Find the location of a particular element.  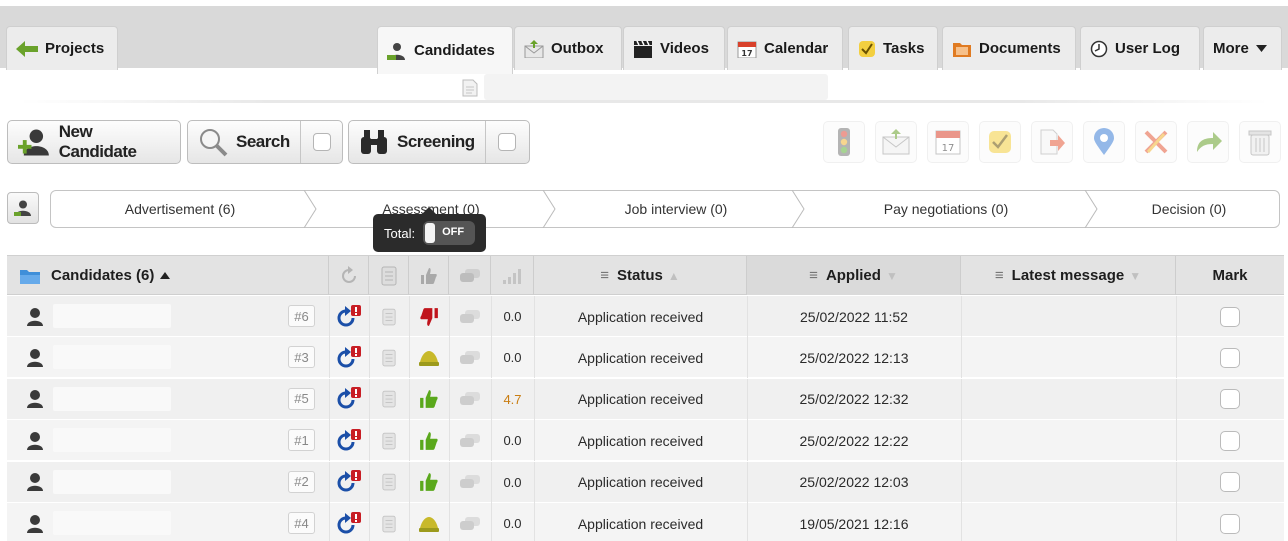

new-candidate-button: New Candidate is located at coordinates (94, 142).